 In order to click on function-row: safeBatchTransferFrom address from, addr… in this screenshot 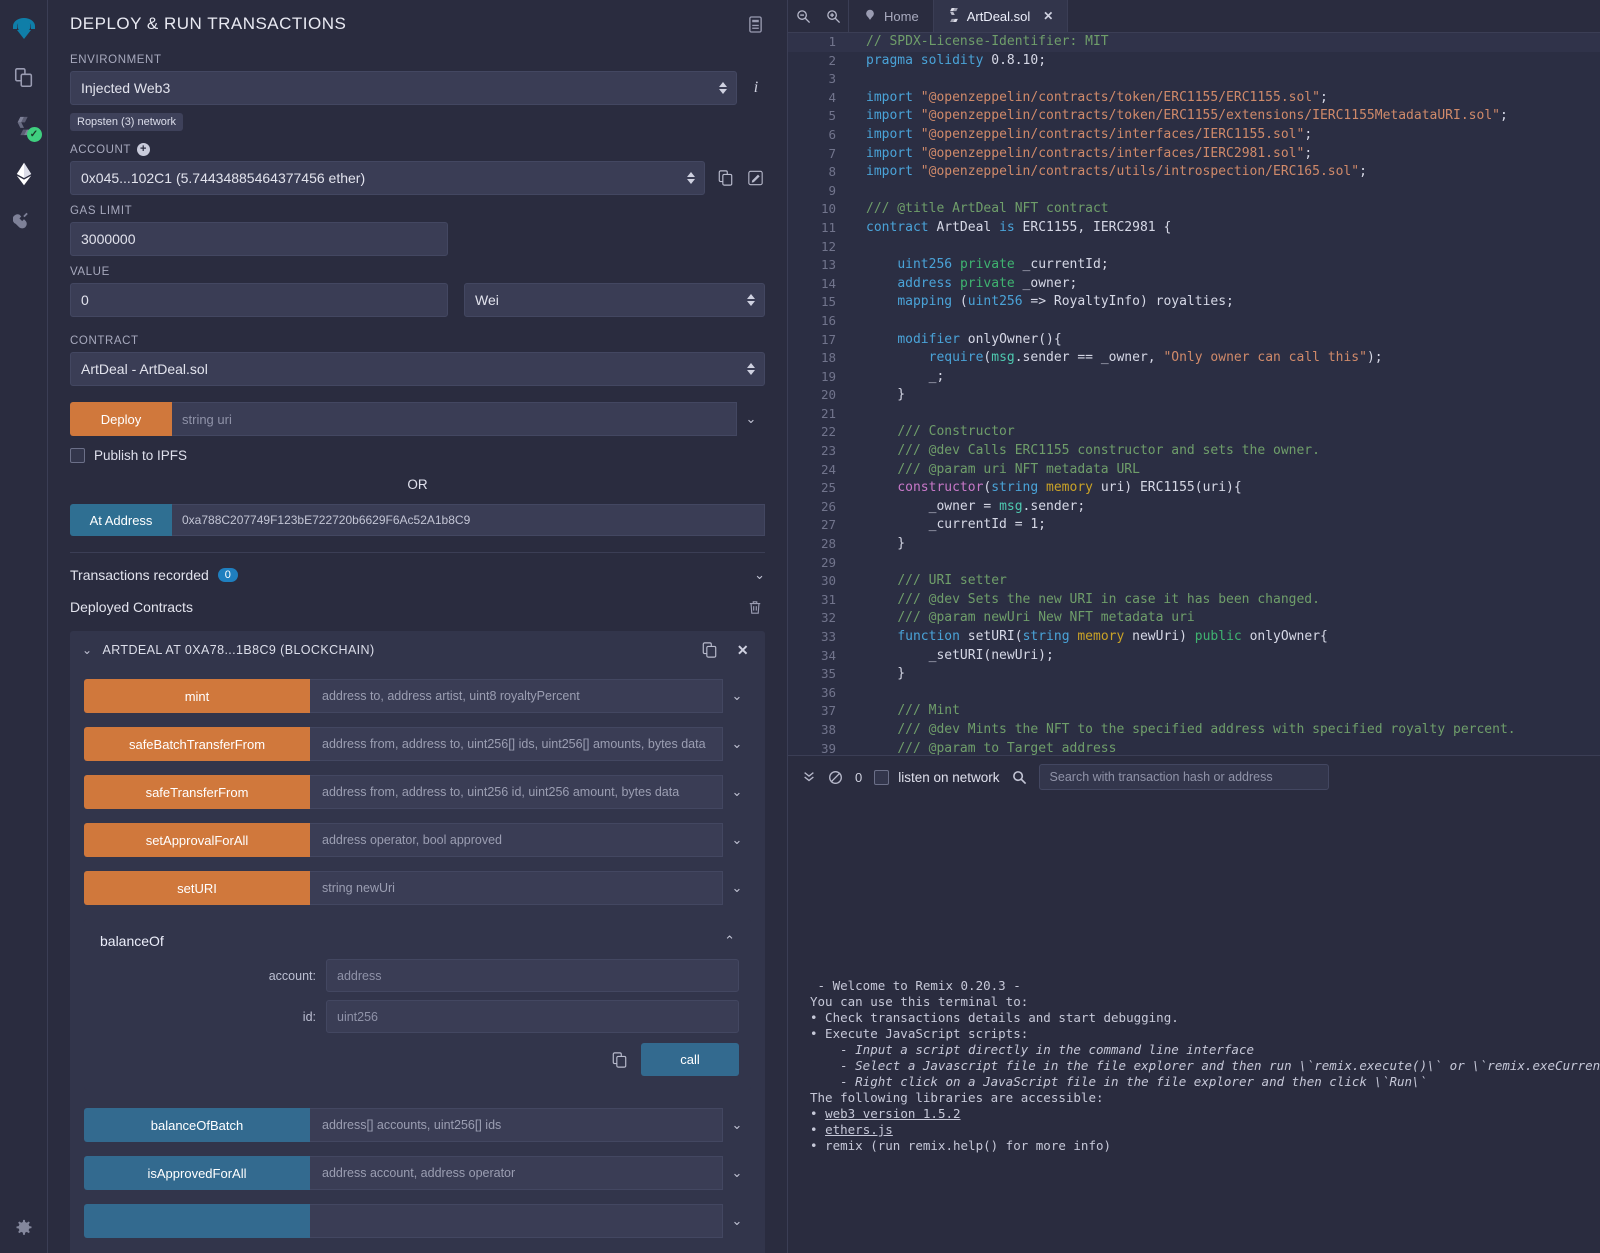, I will do `click(417, 744)`.